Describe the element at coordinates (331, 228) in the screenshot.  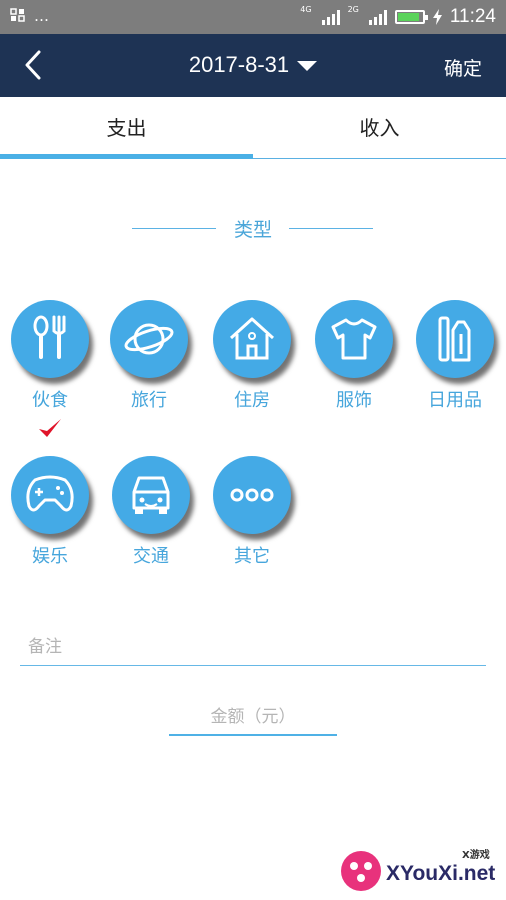
I see `title-line-right` at that location.